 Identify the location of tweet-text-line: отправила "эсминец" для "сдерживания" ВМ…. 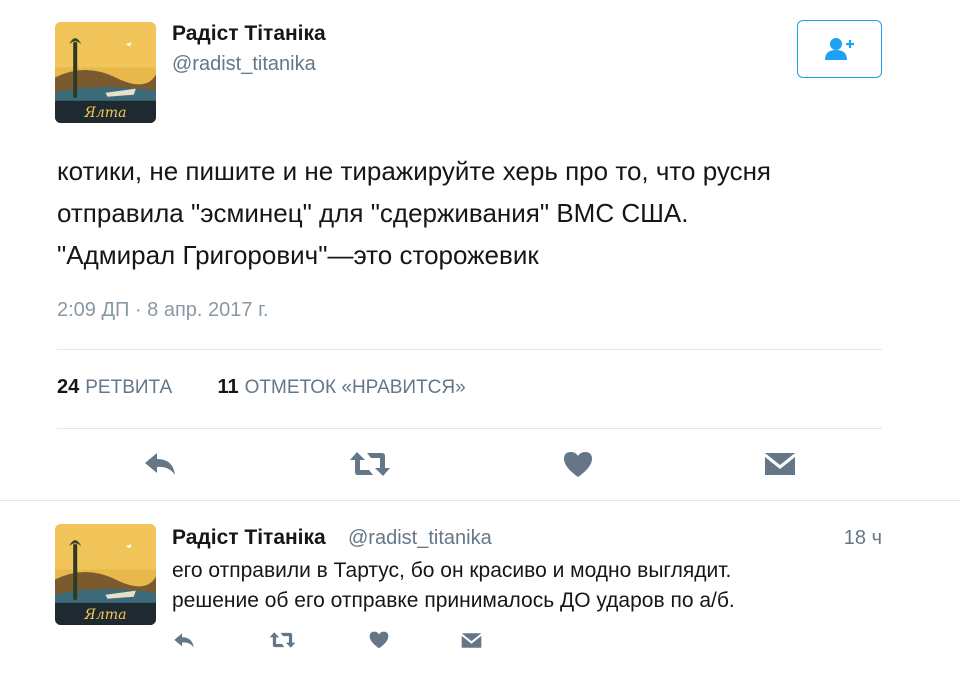
(373, 213).